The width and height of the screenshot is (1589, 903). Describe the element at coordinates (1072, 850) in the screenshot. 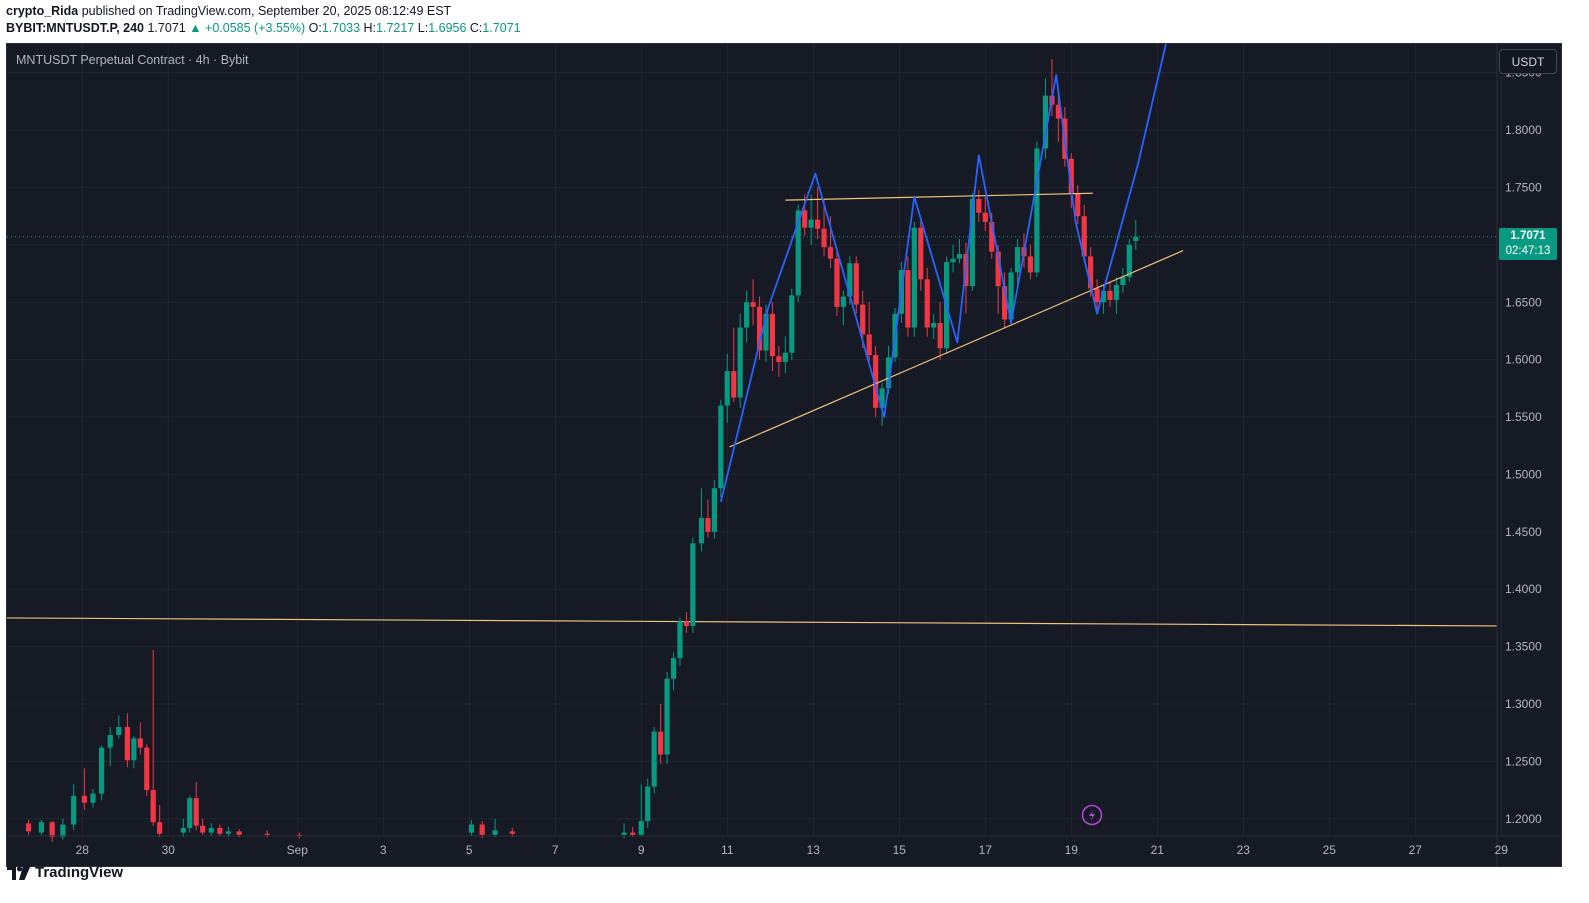

I see `time-tick-label: 19` at that location.